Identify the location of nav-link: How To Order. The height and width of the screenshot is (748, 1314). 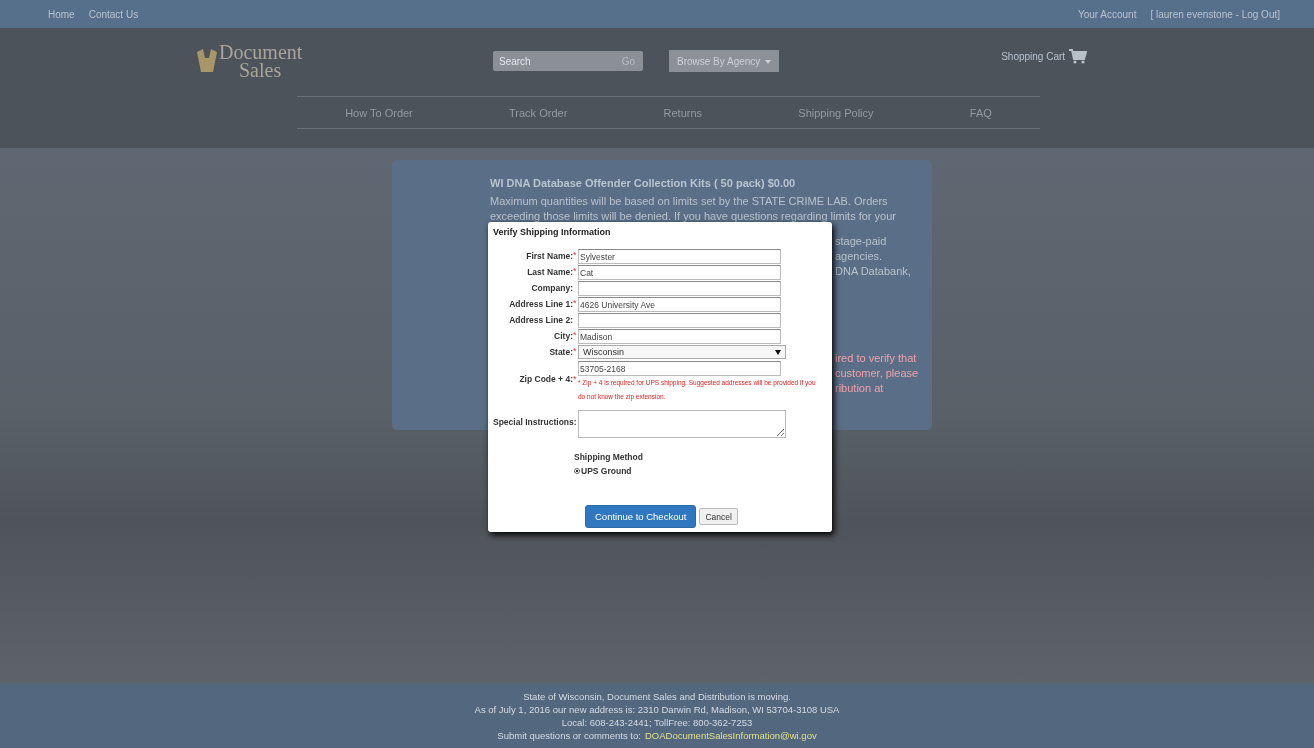
(379, 112).